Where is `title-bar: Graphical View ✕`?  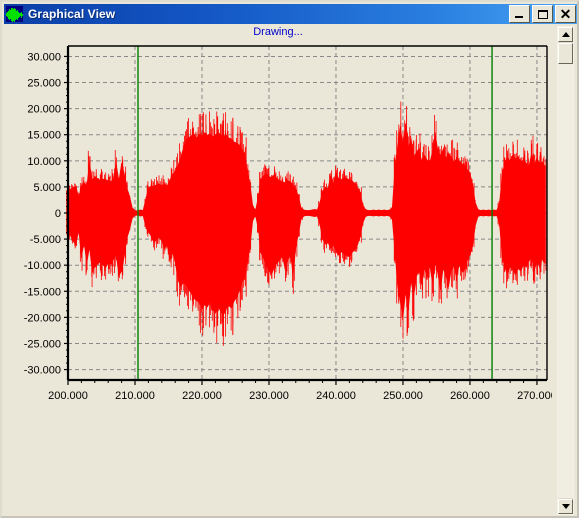 title-bar: Graphical View ✕ is located at coordinates (290, 14).